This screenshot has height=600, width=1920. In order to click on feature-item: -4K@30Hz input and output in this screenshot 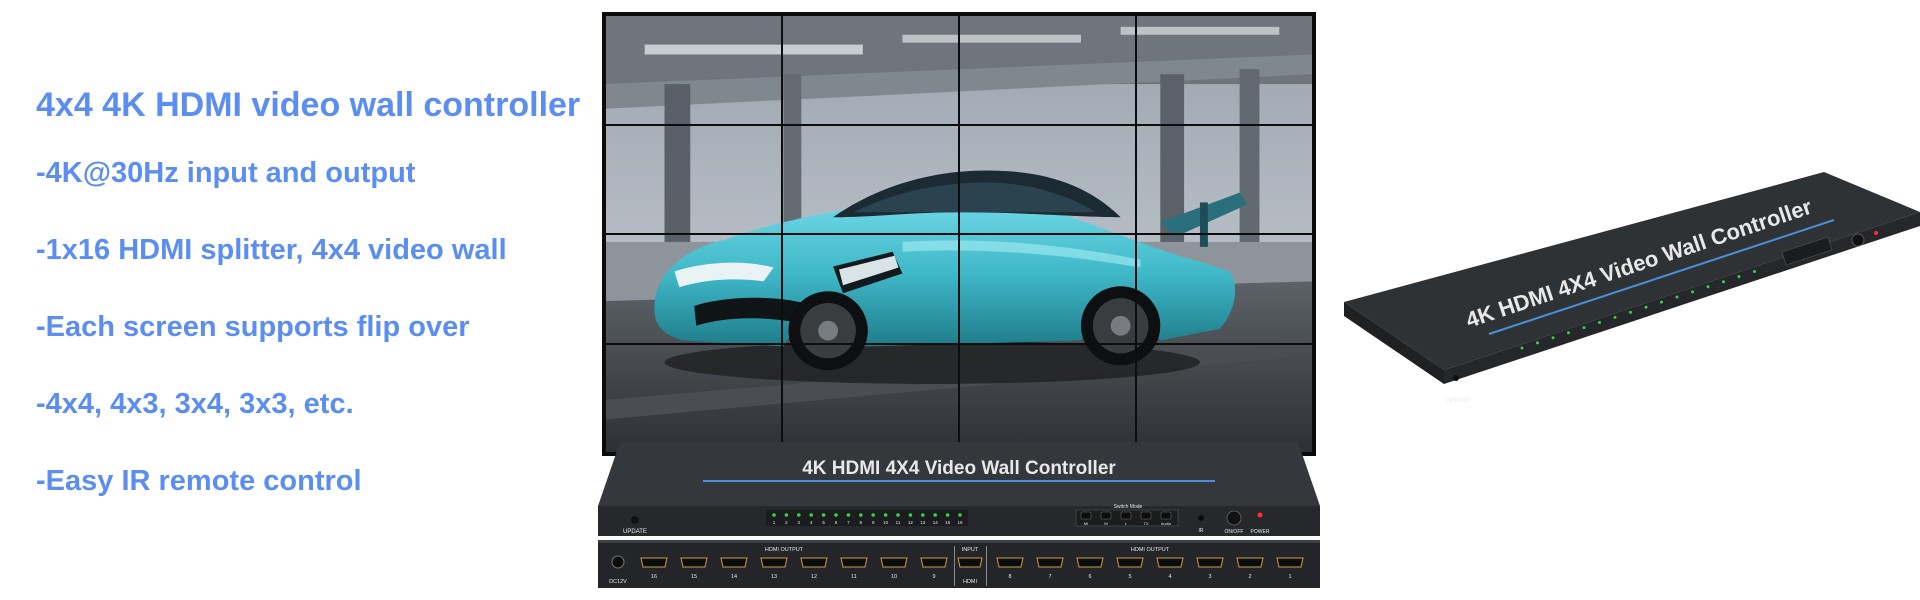, I will do `click(226, 173)`.